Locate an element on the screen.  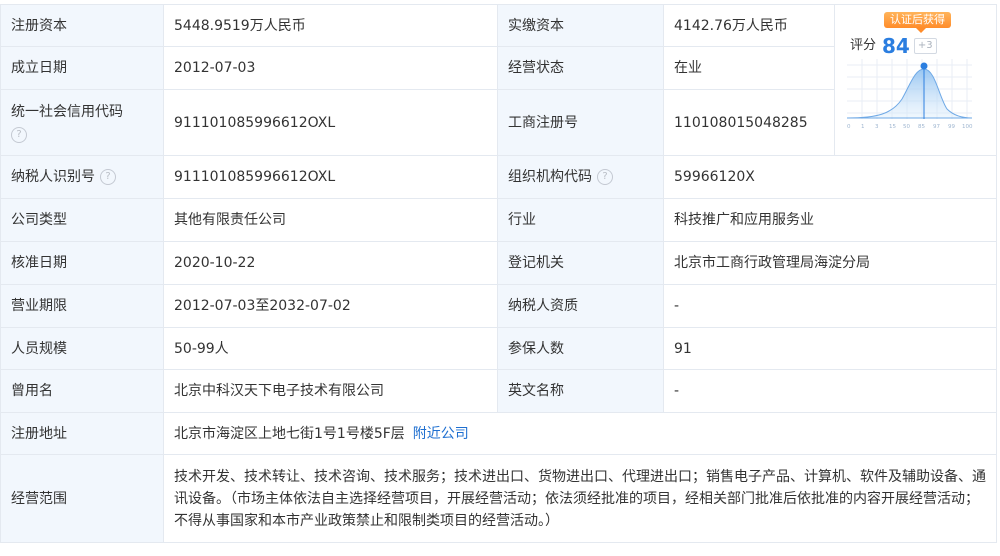
table-row: 人员规模 50-99人 参保人数 91 is located at coordinates (498, 348).